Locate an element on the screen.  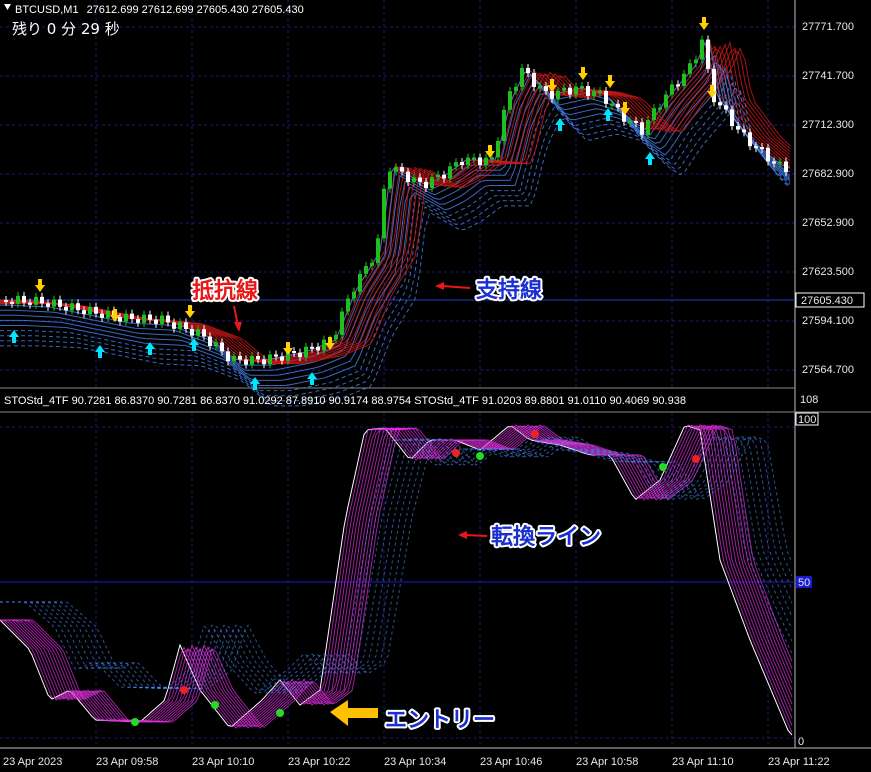
turn-annotation: 転換ライン is located at coordinates (546, 537).